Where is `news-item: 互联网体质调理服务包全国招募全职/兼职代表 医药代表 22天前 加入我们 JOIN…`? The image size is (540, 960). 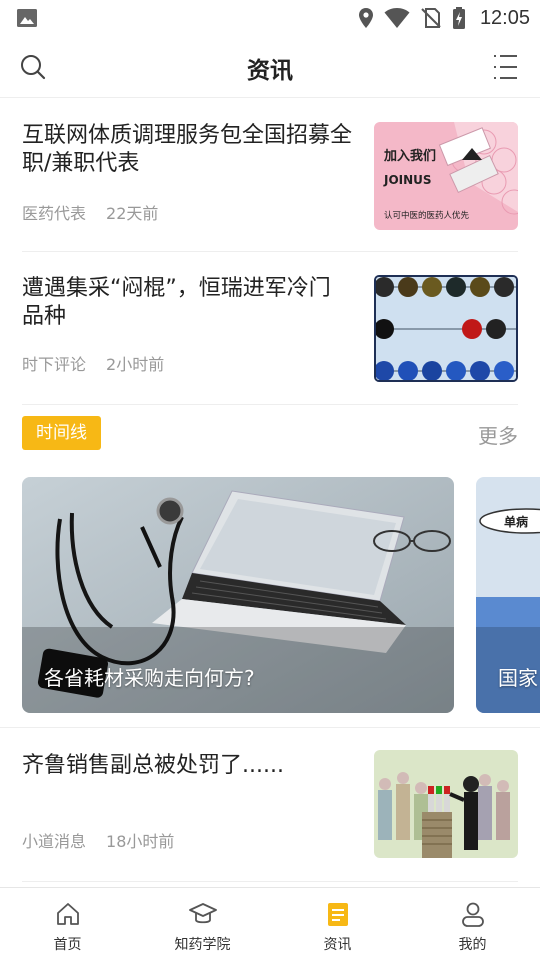 news-item: 互联网体质调理服务包全国招募全职/兼职代表 医药代表 22天前 加入我们 JOIN… is located at coordinates (270, 187).